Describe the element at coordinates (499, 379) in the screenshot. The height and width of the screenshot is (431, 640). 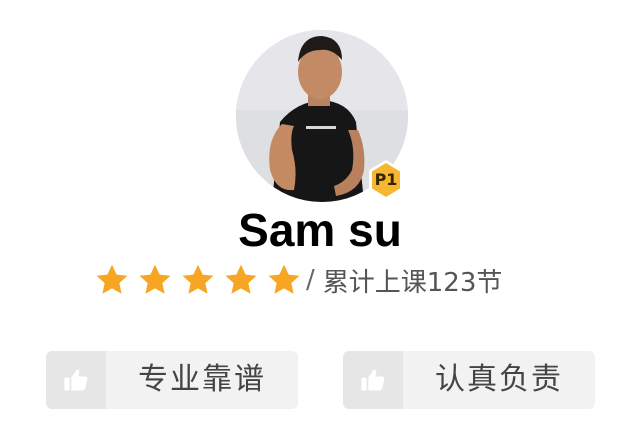
I see `tag-label: 认真负责` at that location.